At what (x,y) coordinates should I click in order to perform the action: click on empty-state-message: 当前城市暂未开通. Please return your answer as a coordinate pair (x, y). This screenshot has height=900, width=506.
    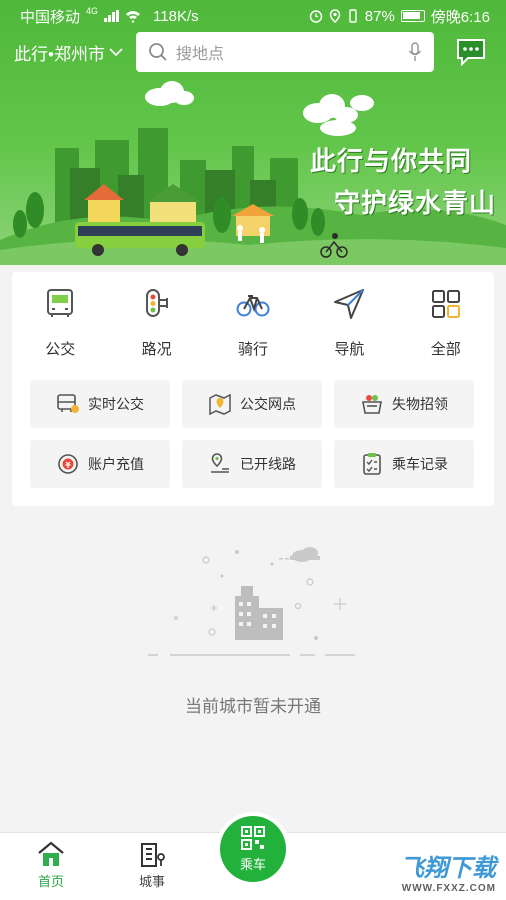
    Looking at the image, I should click on (253, 706).